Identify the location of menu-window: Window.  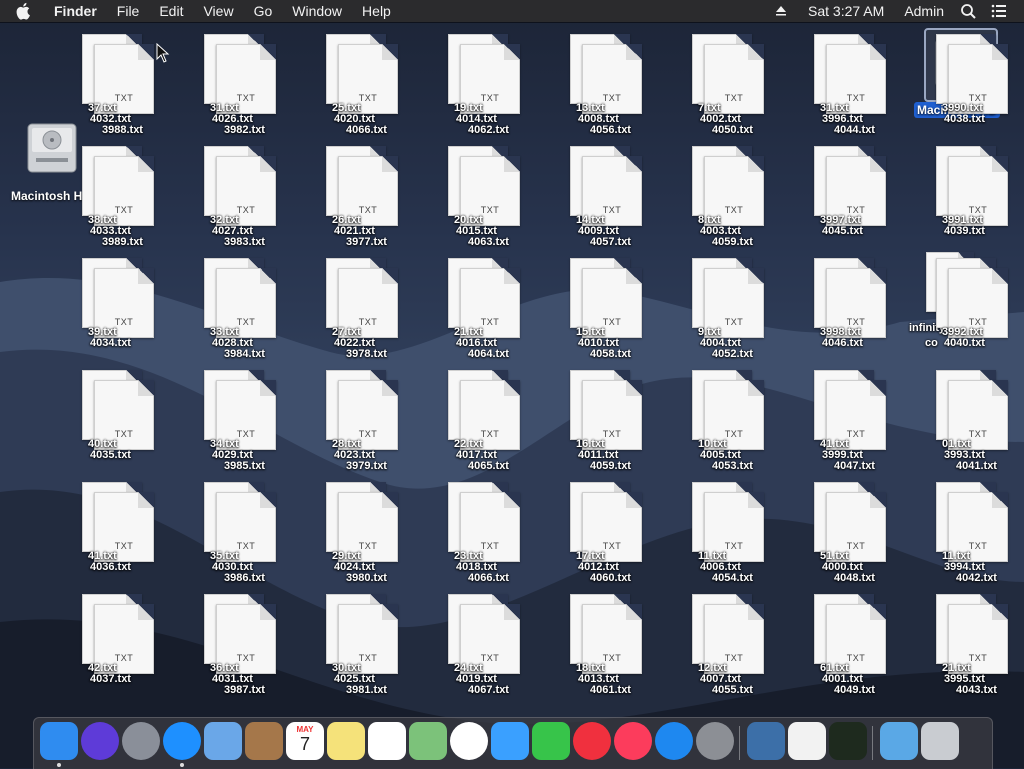
(317, 11).